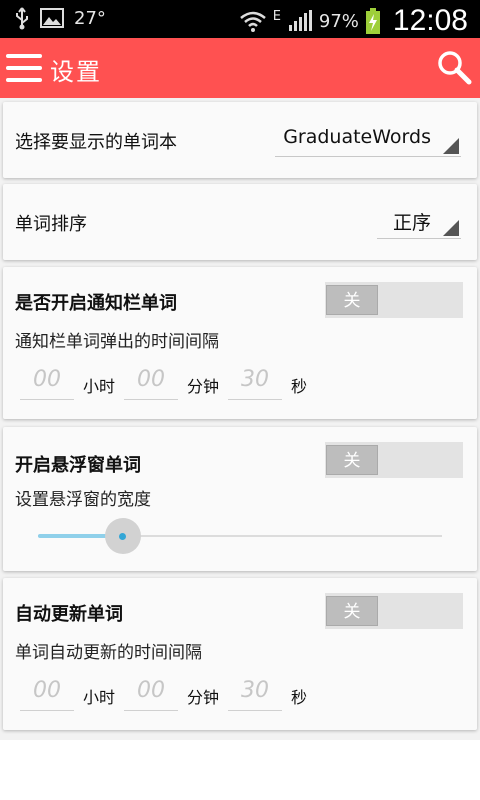  What do you see at coordinates (394, 460) in the screenshot?
I see `floating-toggle: 关` at bounding box center [394, 460].